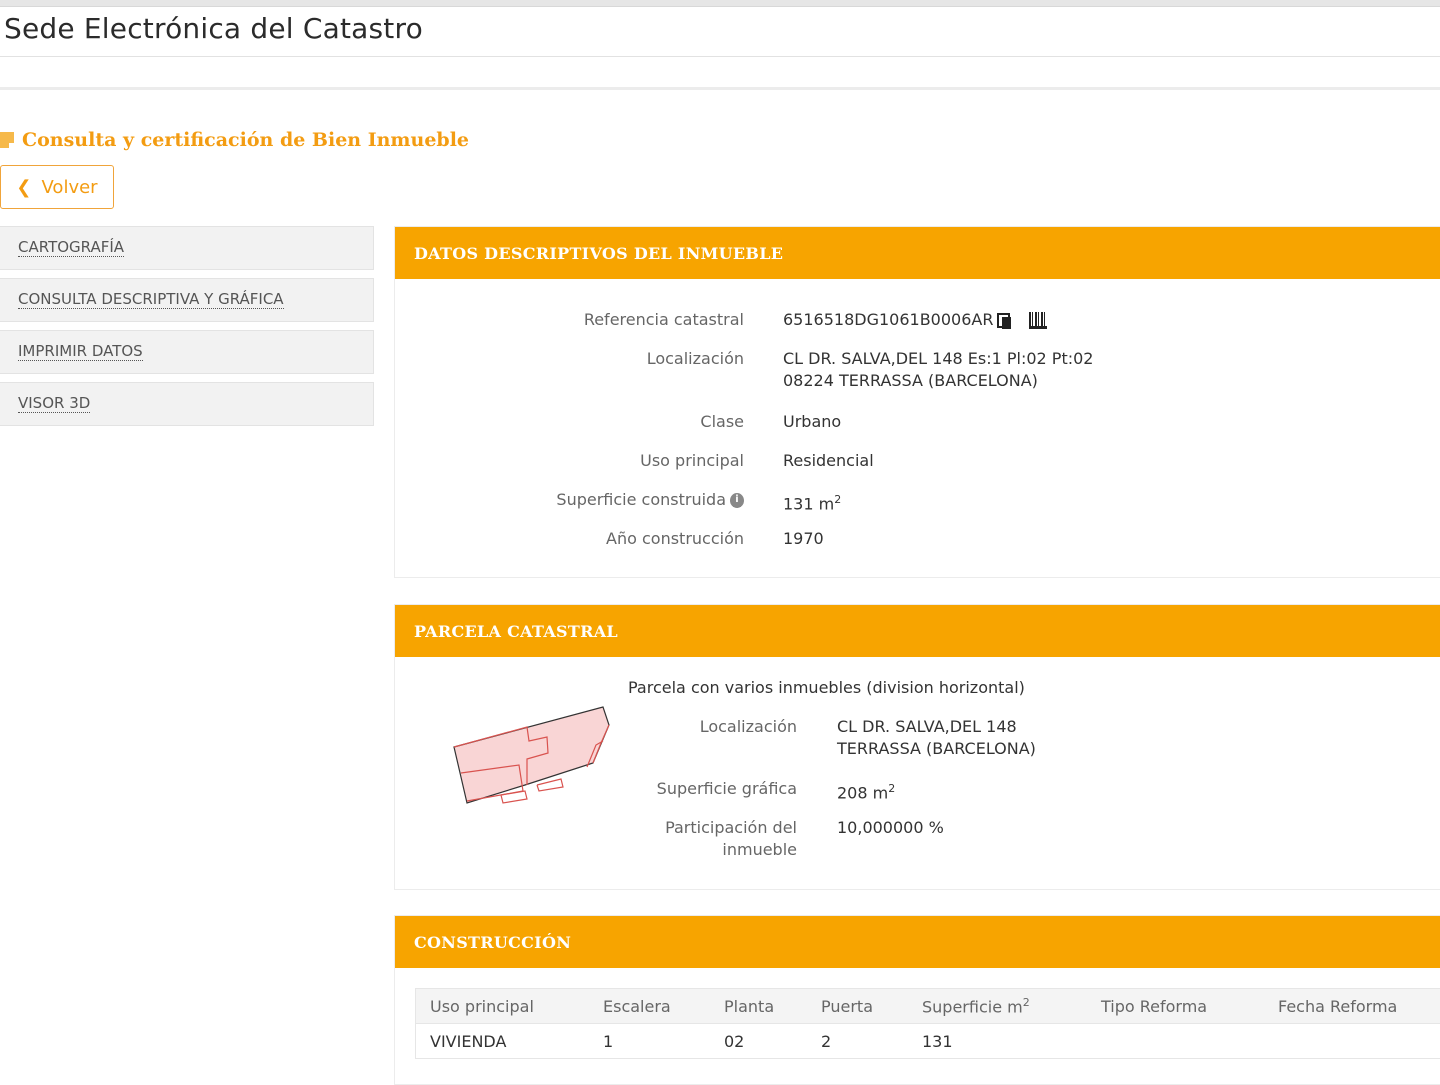 This screenshot has height=1085, width=1440. What do you see at coordinates (695, 358) in the screenshot?
I see `loc-label: Localización` at bounding box center [695, 358].